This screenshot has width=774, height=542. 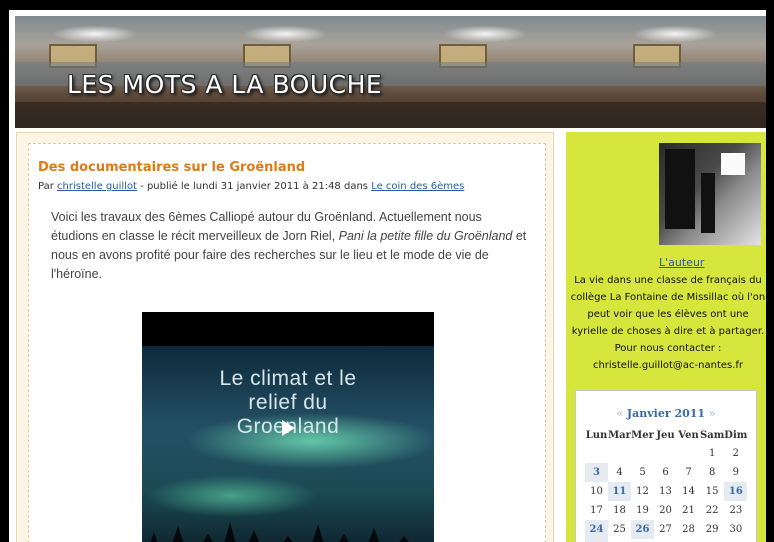 What do you see at coordinates (688, 472) in the screenshot?
I see `calendar-day: 7` at bounding box center [688, 472].